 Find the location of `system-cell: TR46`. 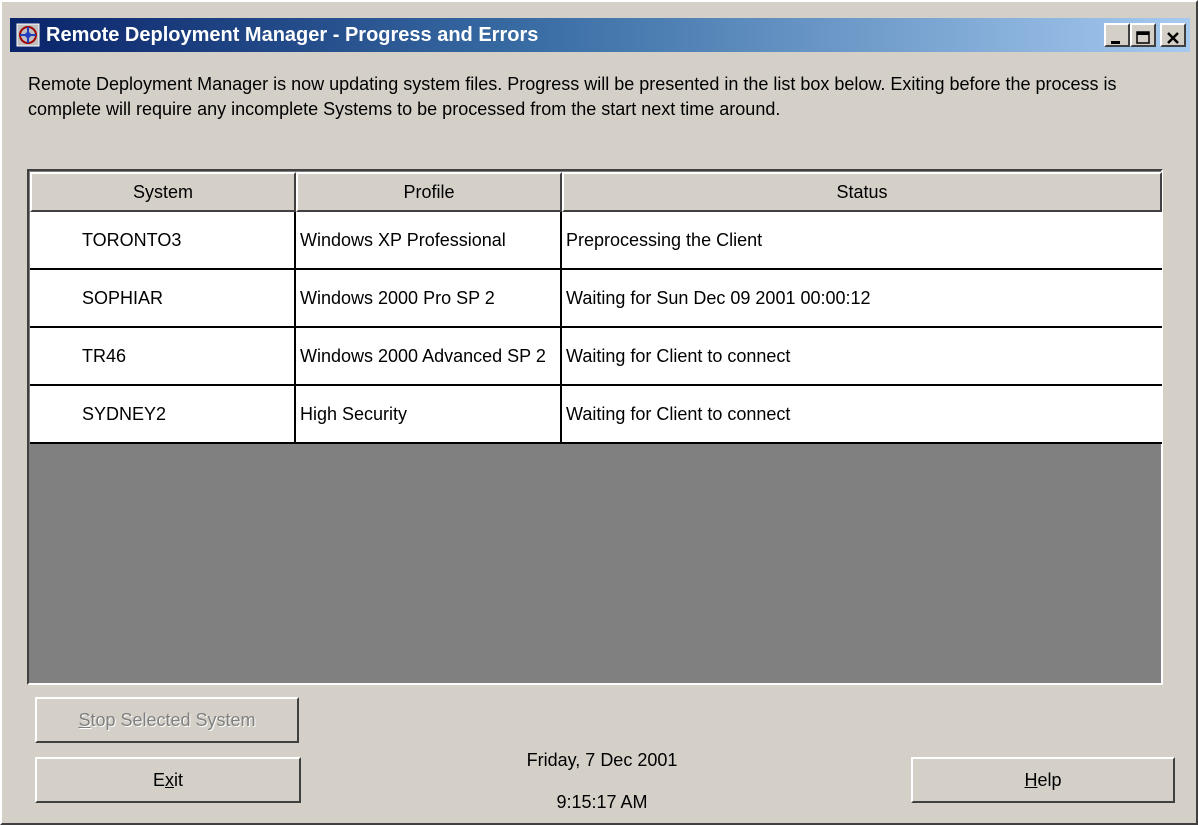

system-cell: TR46 is located at coordinates (163, 357).